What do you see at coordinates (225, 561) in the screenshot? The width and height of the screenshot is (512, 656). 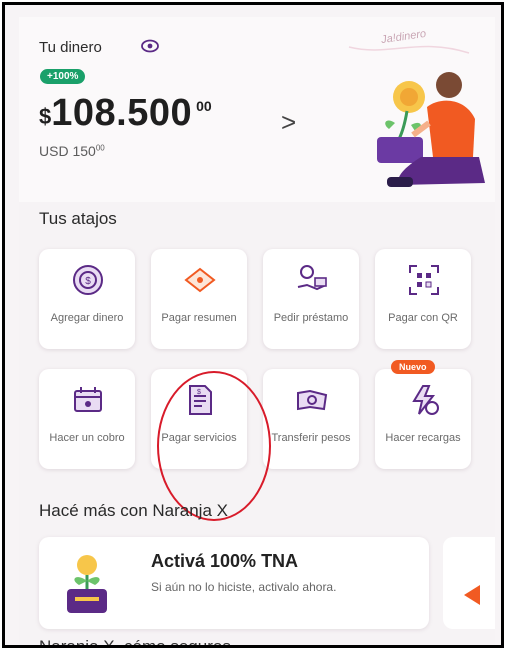 I see `promo-title: Activá 100% TNA` at bounding box center [225, 561].